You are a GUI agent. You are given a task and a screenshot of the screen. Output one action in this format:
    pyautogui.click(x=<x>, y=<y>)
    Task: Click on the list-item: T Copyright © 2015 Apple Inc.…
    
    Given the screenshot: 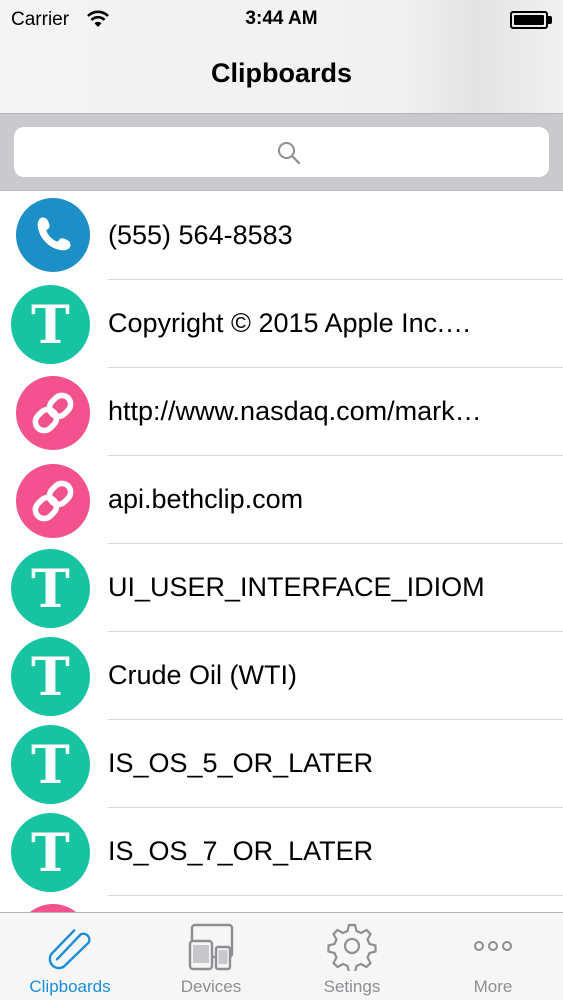 What is the action you would take?
    pyautogui.click(x=281, y=324)
    